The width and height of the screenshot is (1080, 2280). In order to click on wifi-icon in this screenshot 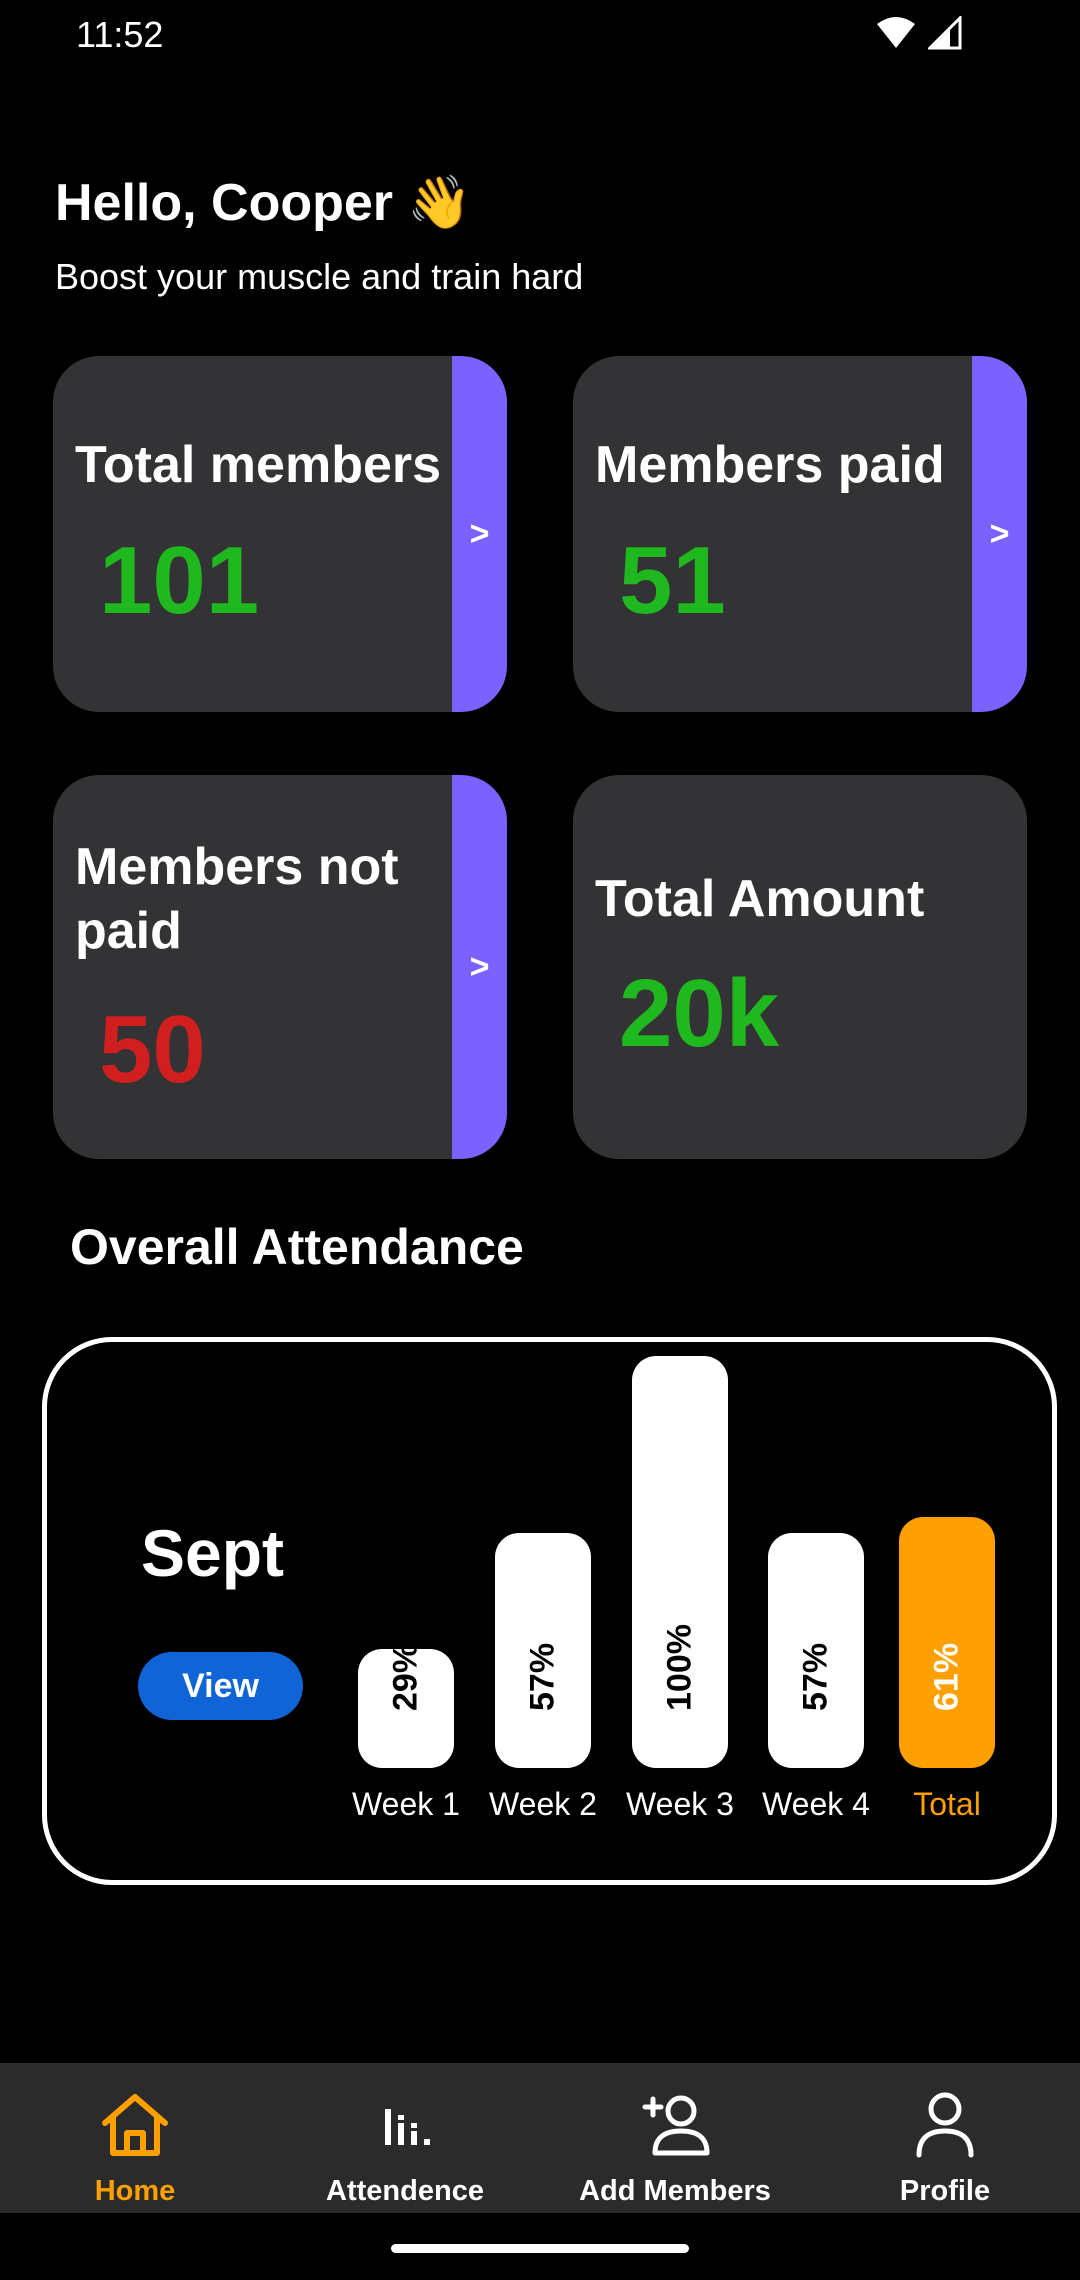, I will do `click(896, 32)`.